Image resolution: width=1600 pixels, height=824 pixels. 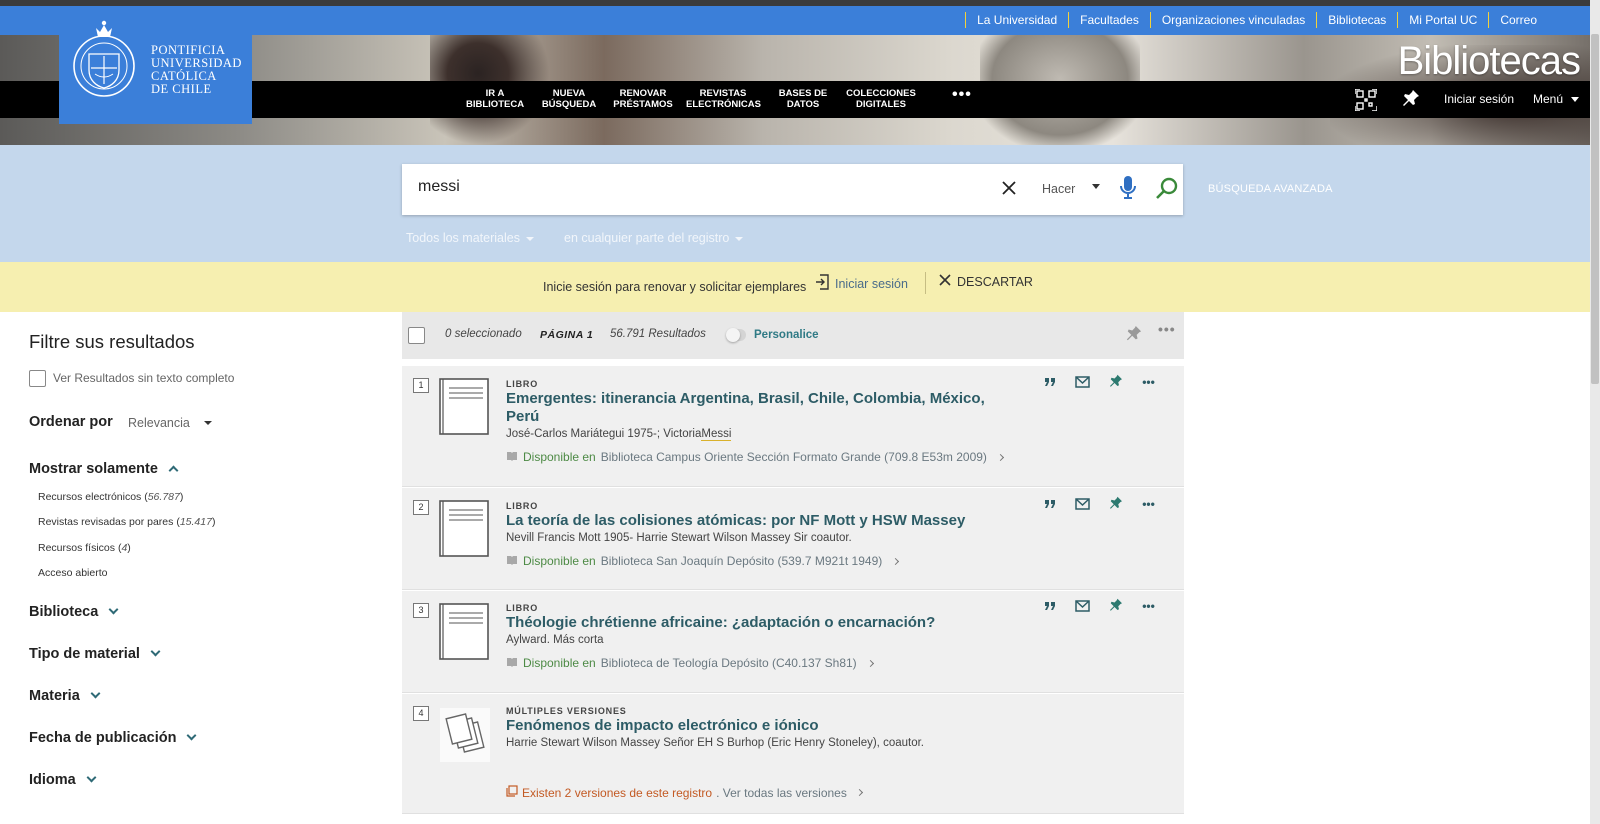 What do you see at coordinates (421, 507) in the screenshot?
I see `result-number: 2` at bounding box center [421, 507].